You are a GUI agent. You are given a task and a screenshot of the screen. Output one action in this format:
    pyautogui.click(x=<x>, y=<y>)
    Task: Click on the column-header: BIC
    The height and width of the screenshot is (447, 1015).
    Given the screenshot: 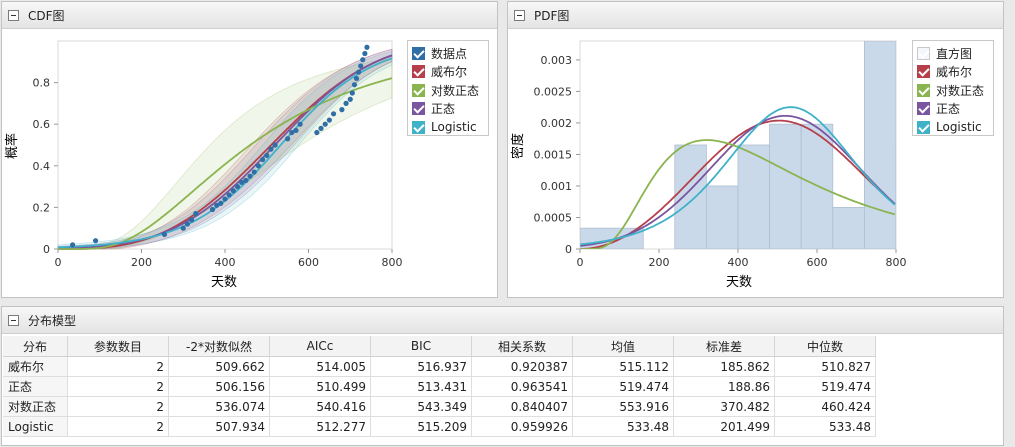 What is the action you would take?
    pyautogui.click(x=421, y=346)
    